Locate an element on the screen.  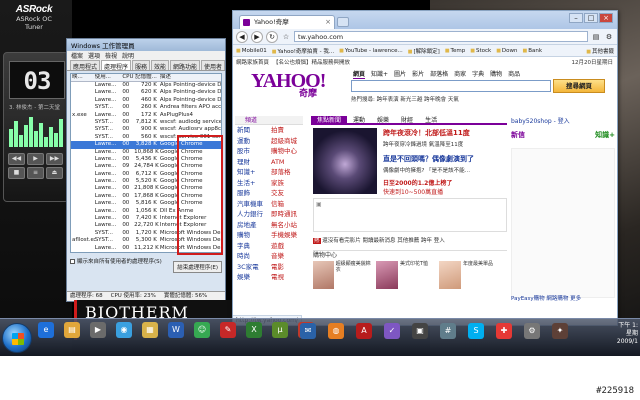
yahoo-search-input is located at coordinates (451, 86).